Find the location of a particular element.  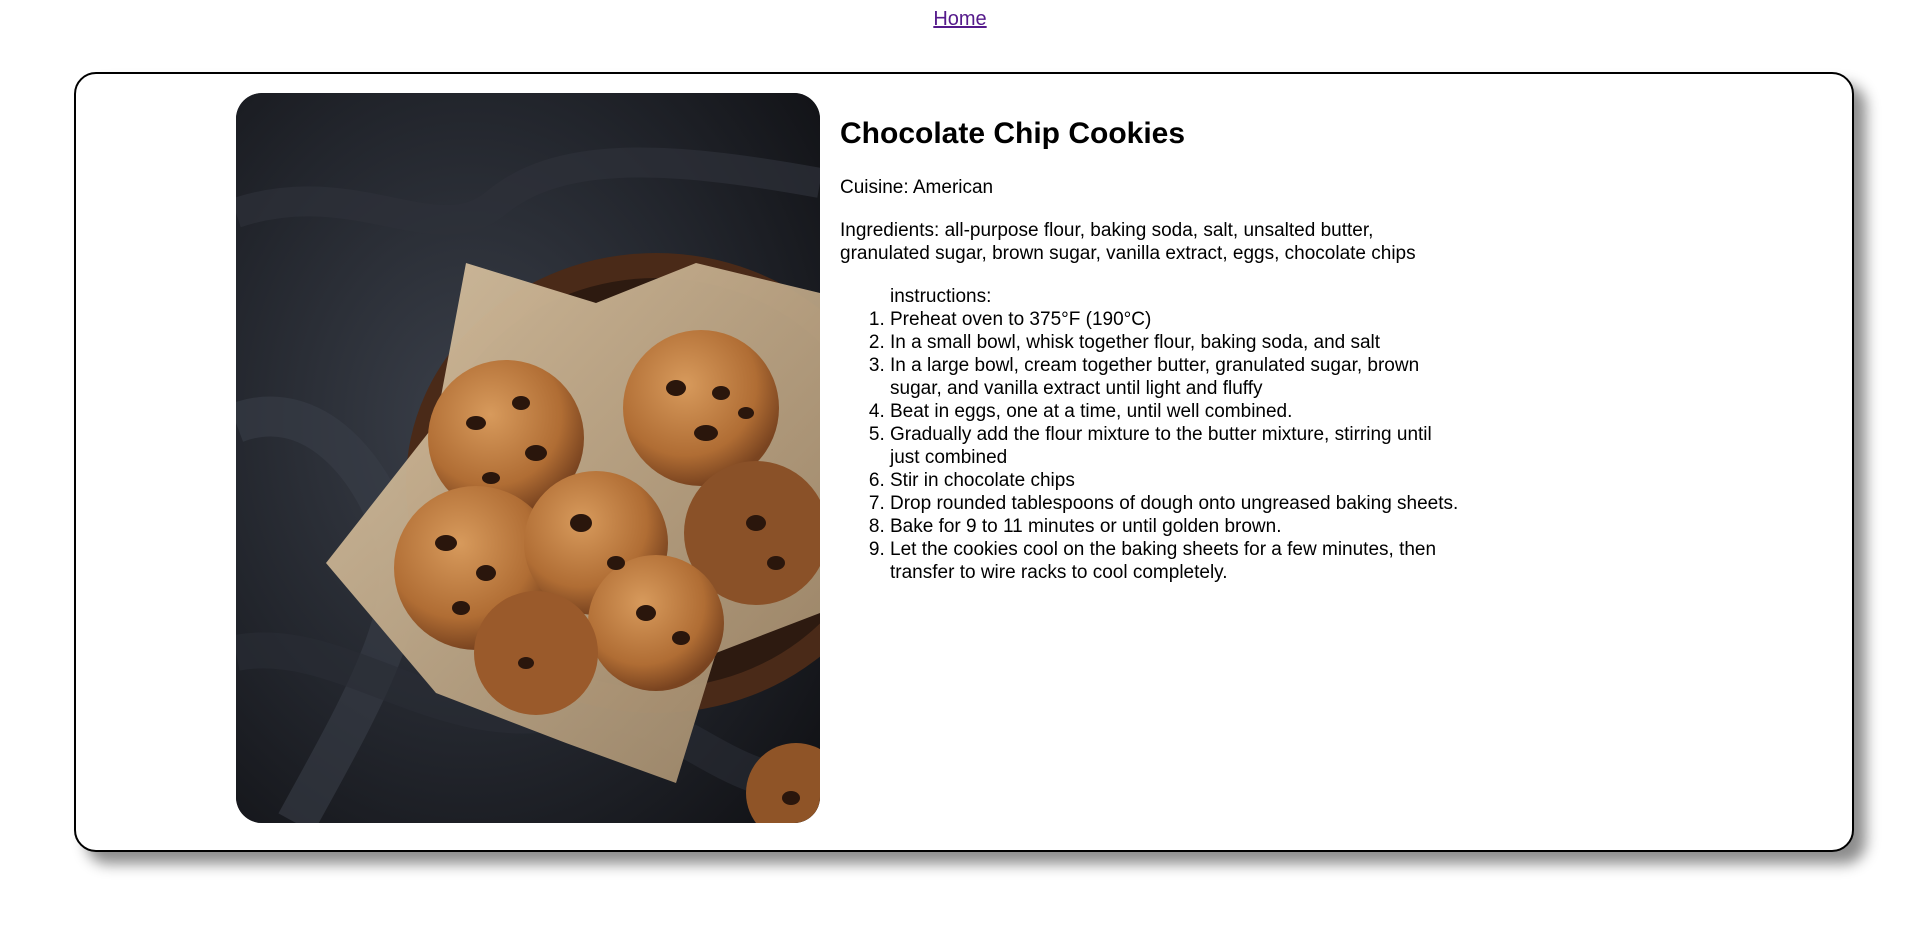

instruction-step: Stir in chocolate chips is located at coordinates (1175, 480).